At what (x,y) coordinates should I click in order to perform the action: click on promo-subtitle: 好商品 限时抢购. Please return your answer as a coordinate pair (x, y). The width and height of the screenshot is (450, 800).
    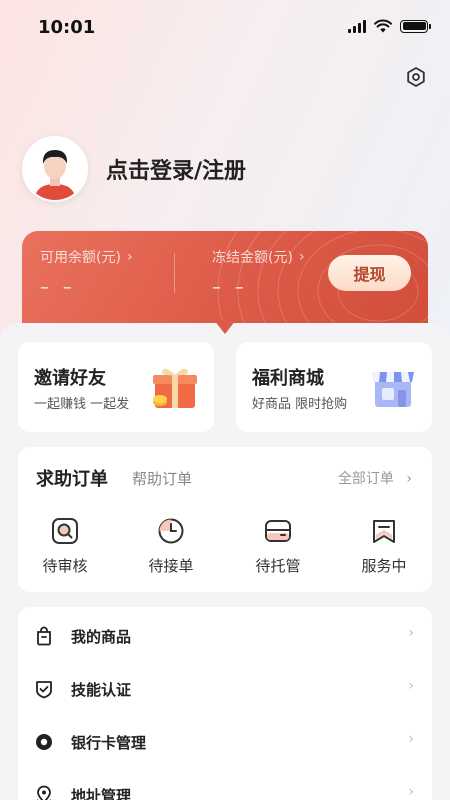
    Looking at the image, I should click on (300, 404).